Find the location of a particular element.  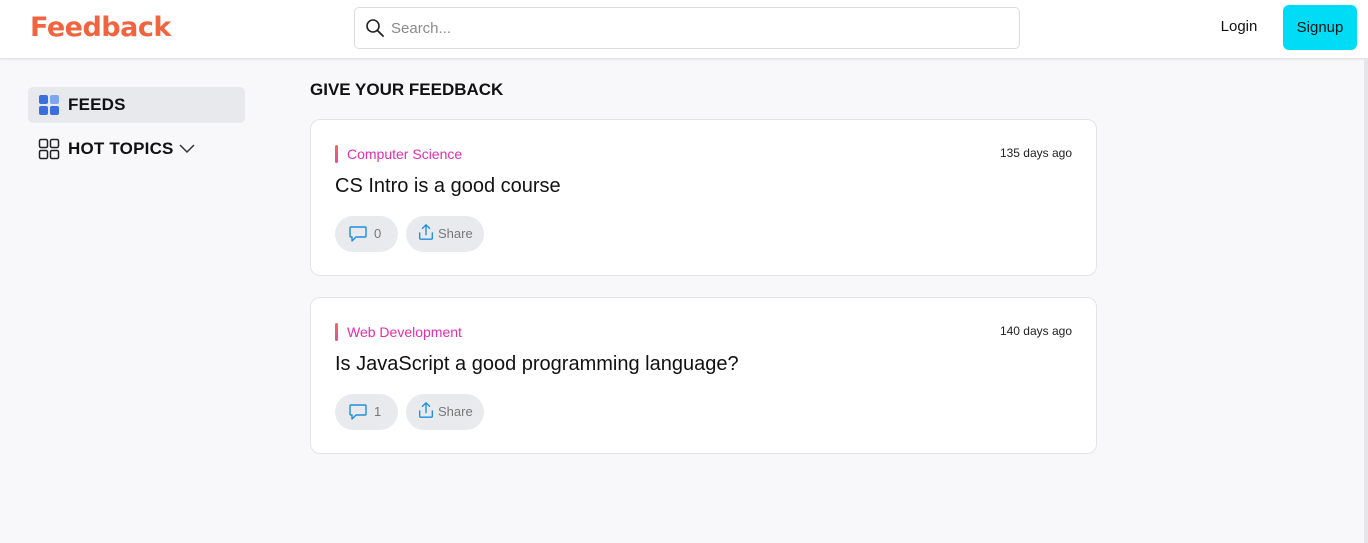

top-navbar: Feedback Login Signup is located at coordinates (684, 29).